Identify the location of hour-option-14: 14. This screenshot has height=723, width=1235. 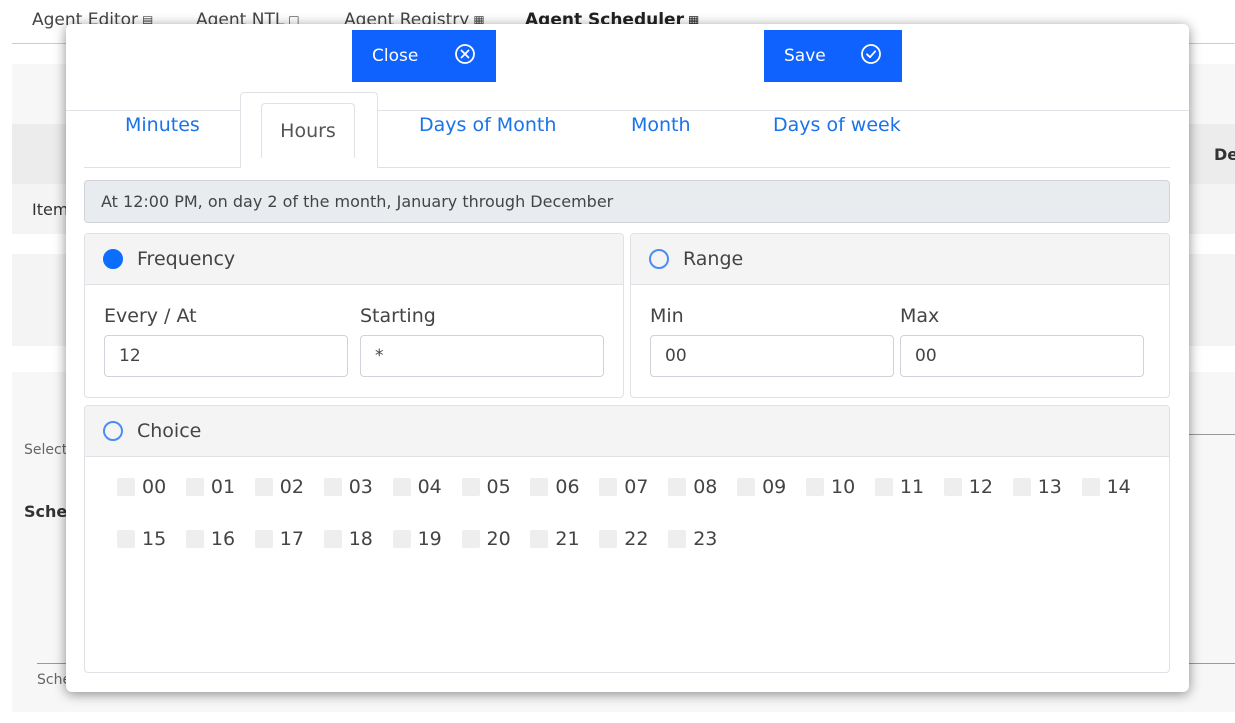
(1106, 487).